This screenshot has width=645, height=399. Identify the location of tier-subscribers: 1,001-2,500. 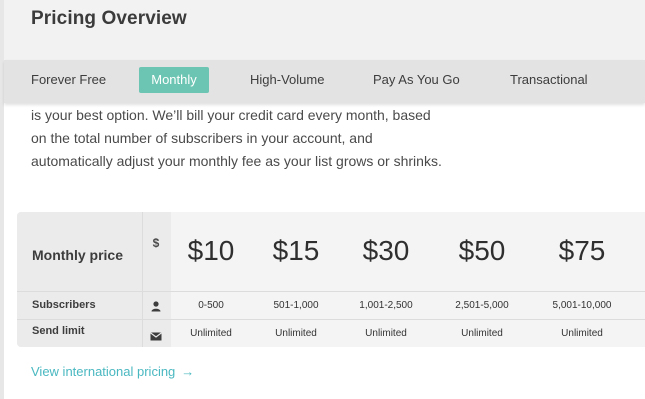
(386, 305).